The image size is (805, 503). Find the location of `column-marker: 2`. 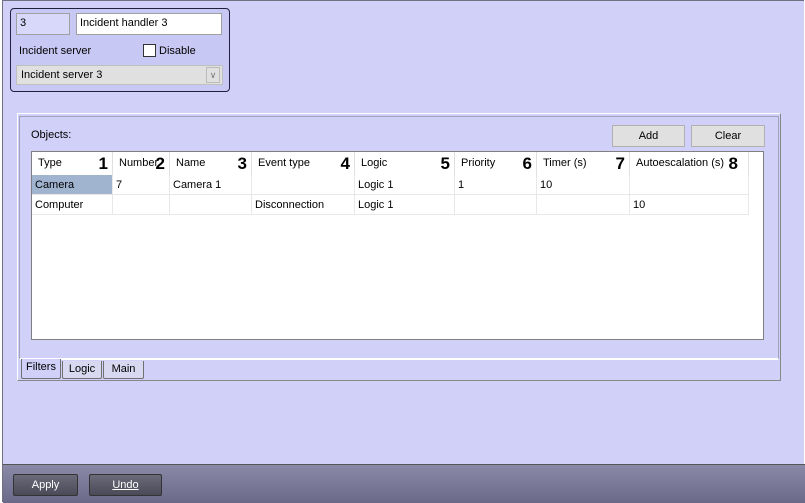

column-marker: 2 is located at coordinates (160, 163).